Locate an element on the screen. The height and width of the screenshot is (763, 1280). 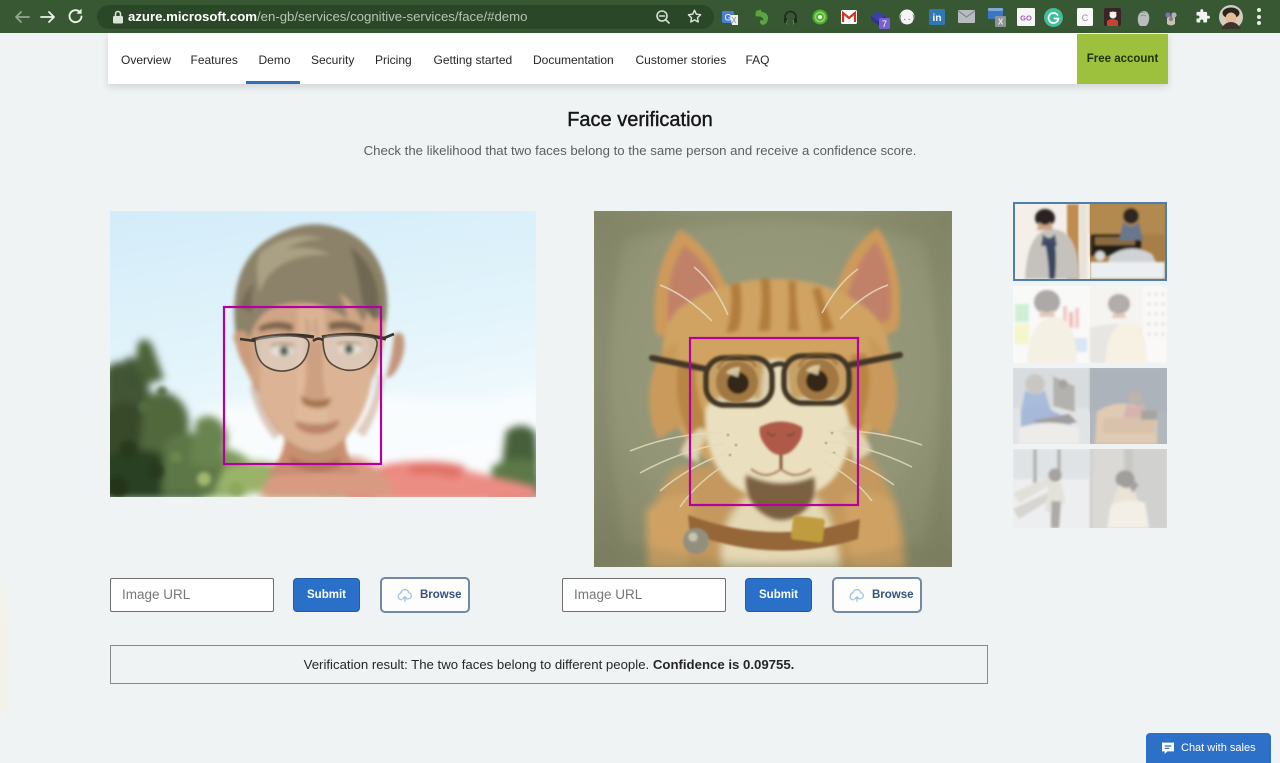
svg-text: in is located at coordinates (937, 18).